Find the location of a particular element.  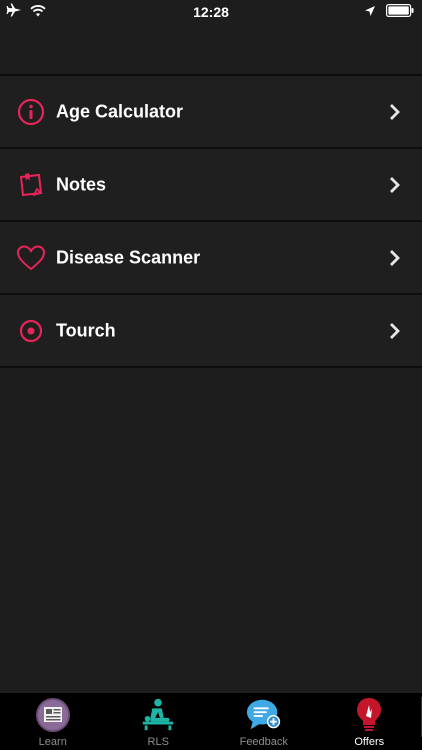

menu-item-label: Tourch is located at coordinates (86, 330).